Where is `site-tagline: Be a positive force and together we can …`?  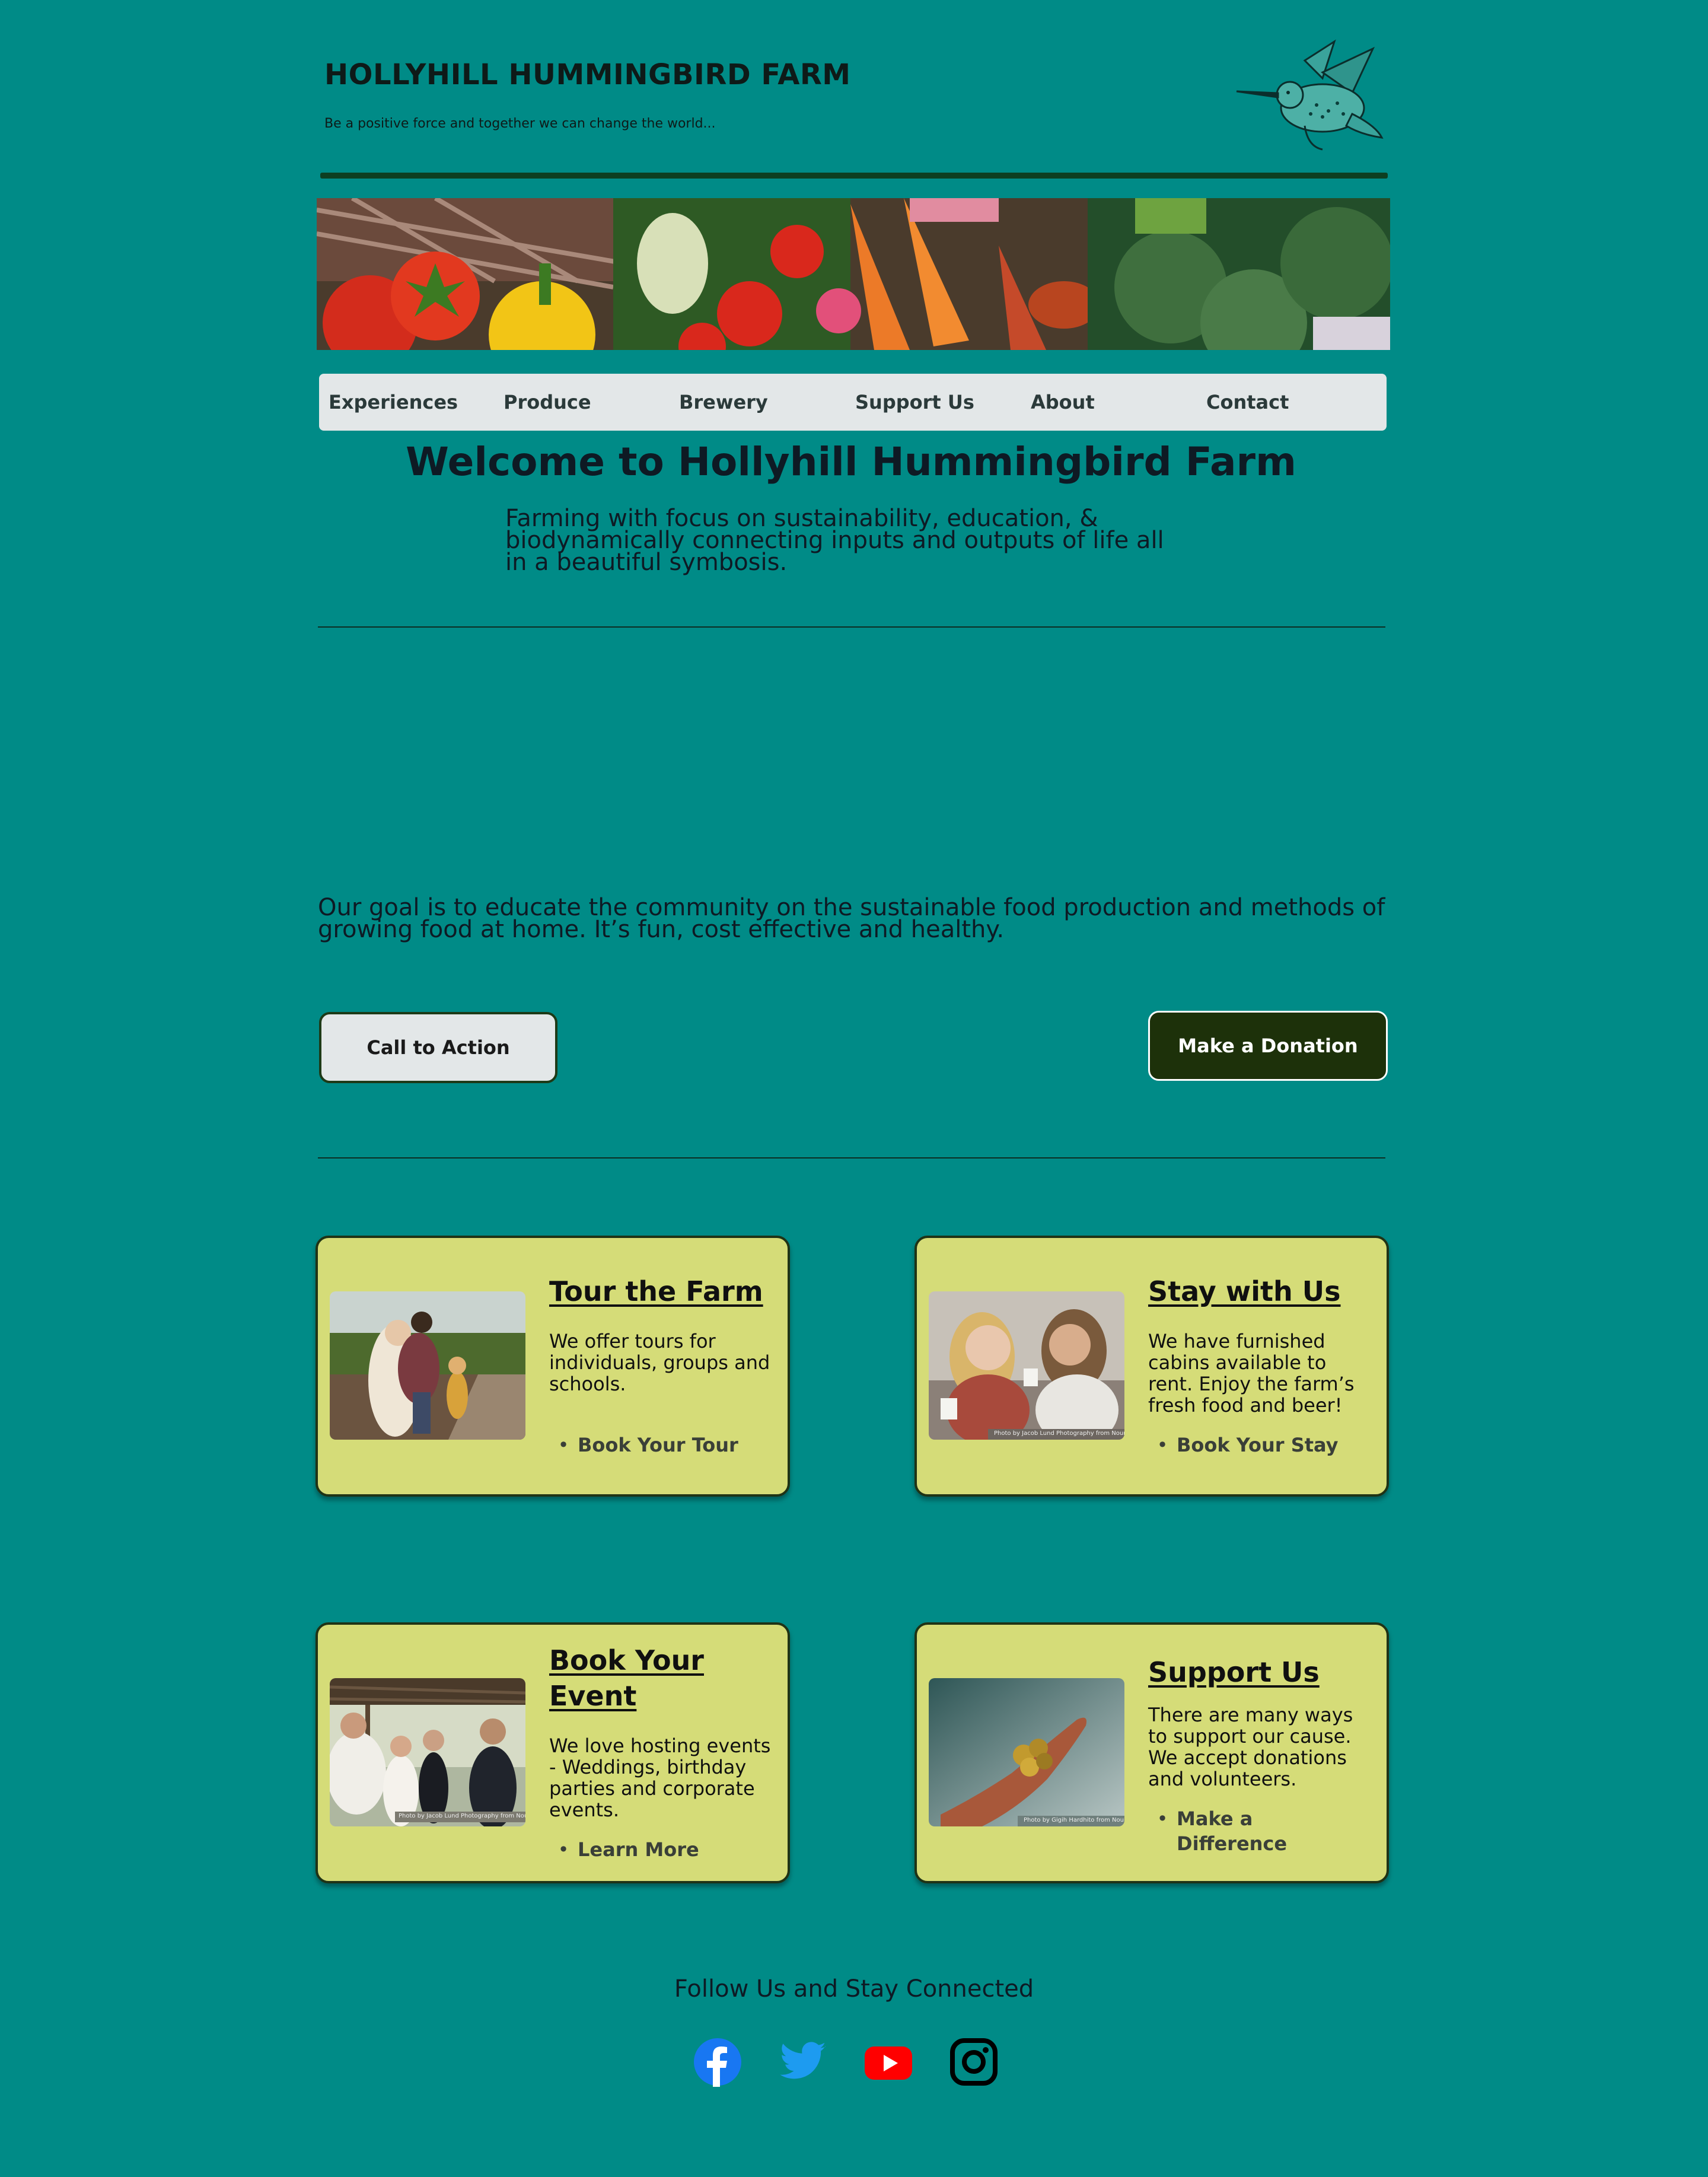
site-tagline: Be a positive force and together we can … is located at coordinates (520, 123).